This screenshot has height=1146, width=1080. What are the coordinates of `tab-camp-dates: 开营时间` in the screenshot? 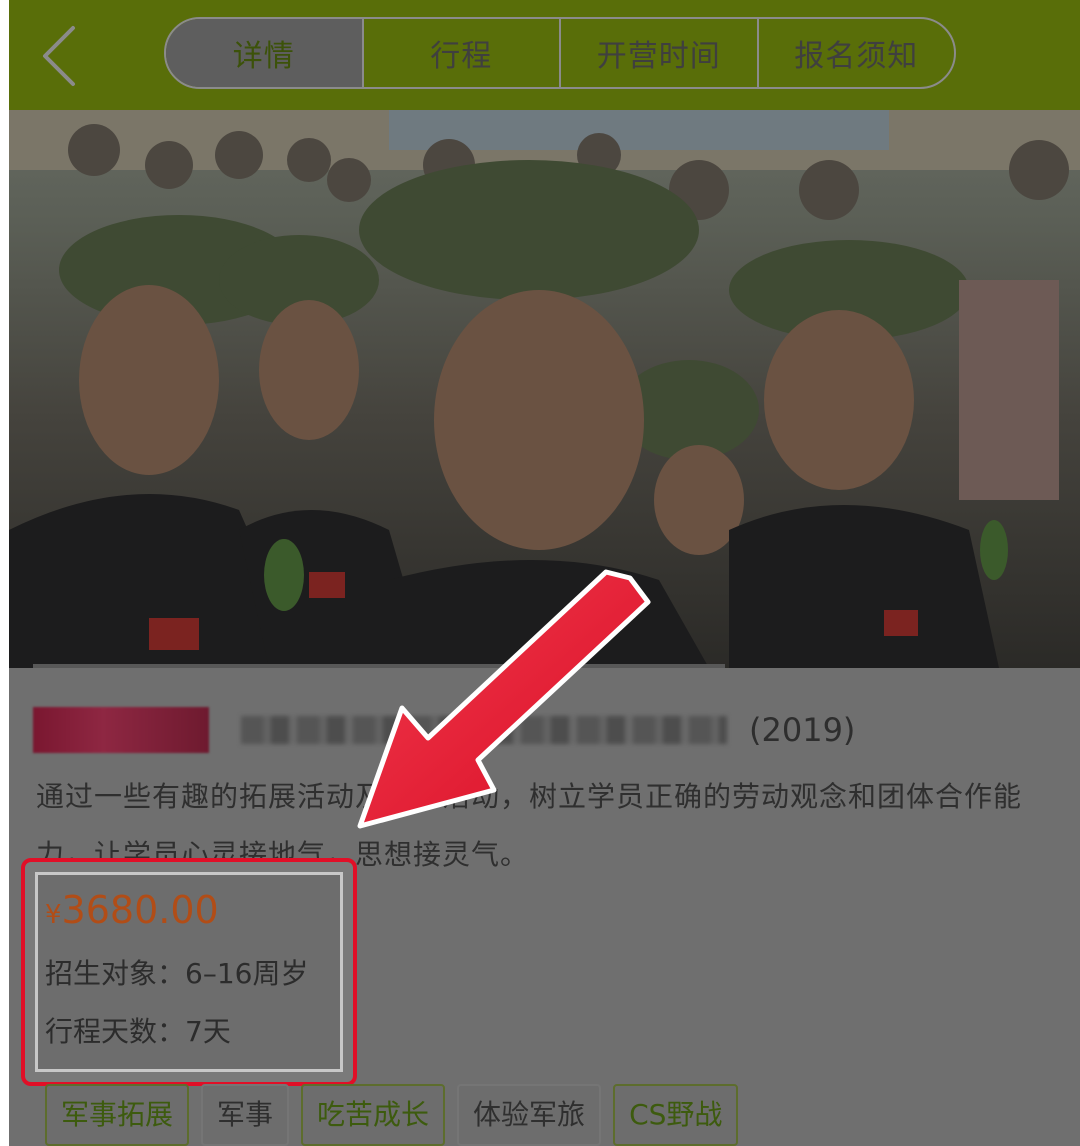 It's located at (658, 53).